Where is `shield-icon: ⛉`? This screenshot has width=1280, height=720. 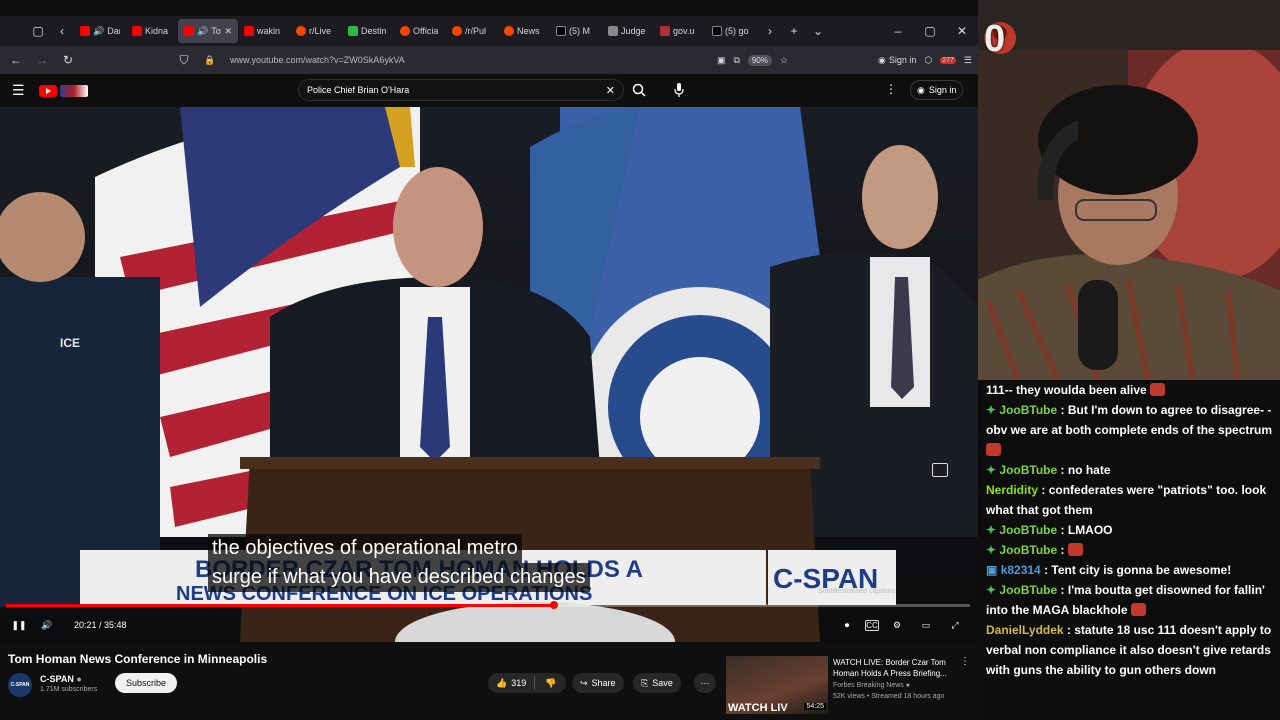 shield-icon: ⛉ is located at coordinates (184, 60).